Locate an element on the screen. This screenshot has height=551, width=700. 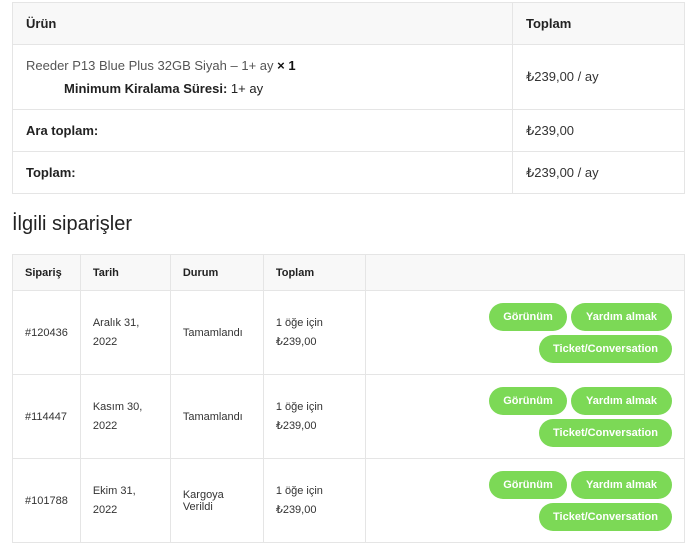
subtotal-label: Ara toplam: is located at coordinates (262, 130).